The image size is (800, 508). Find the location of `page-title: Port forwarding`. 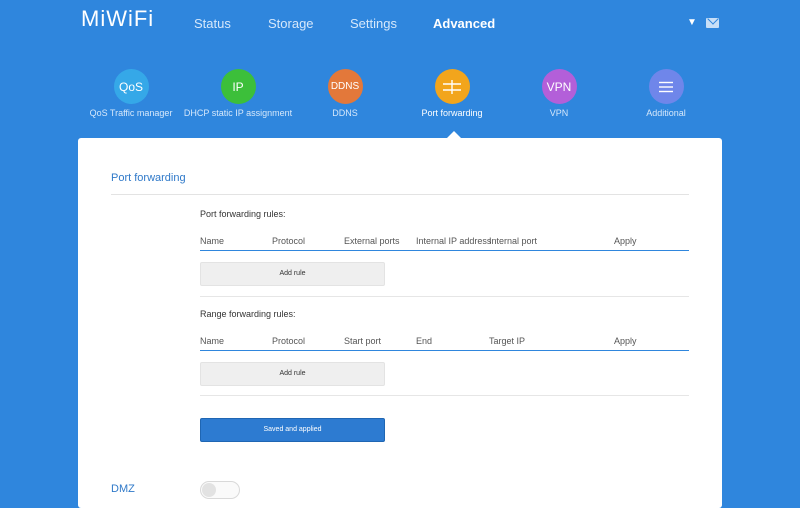

page-title: Port forwarding is located at coordinates (148, 178).